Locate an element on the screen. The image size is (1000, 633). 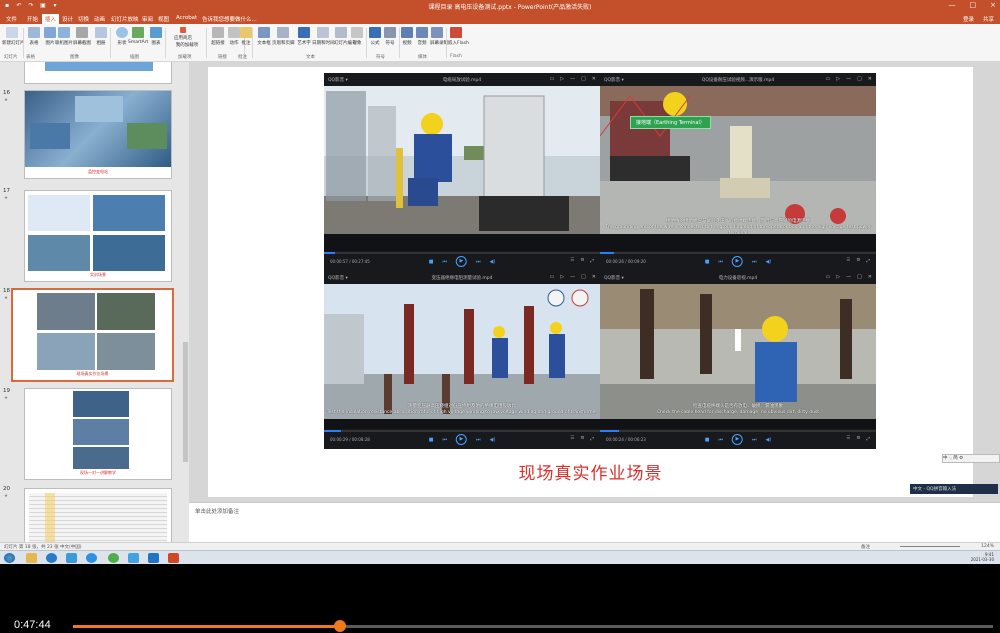
redo-icon: ↷ is located at coordinates (31, 5).